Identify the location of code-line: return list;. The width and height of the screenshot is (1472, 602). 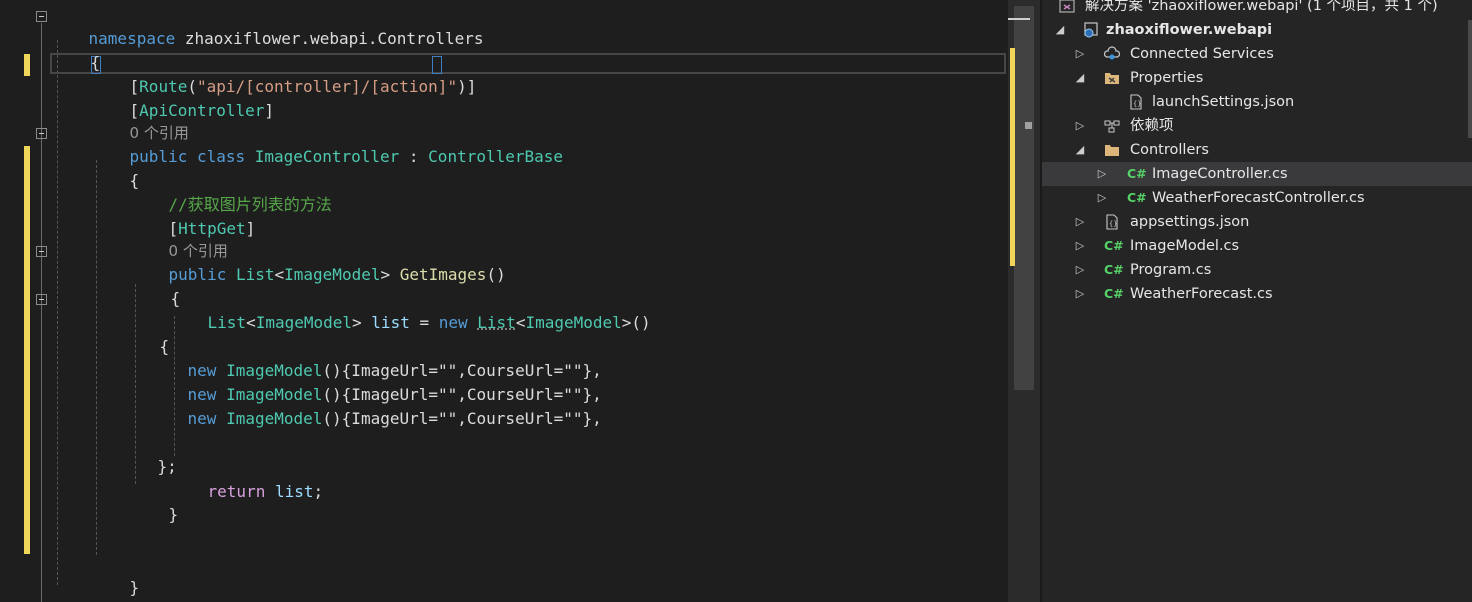
(265, 491).